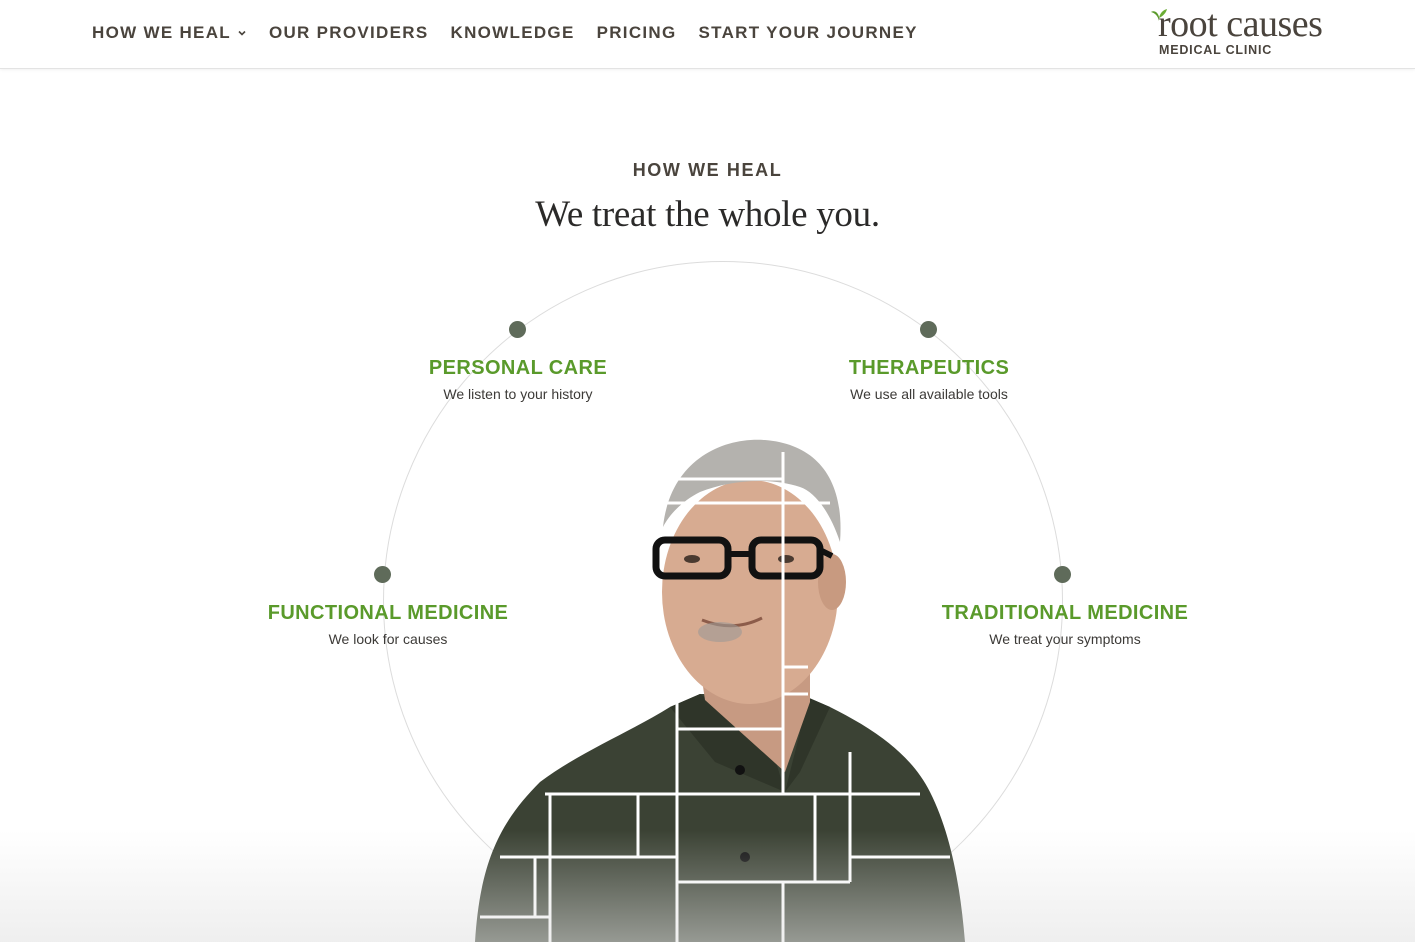 The height and width of the screenshot is (942, 1415). What do you see at coordinates (1065, 613) in the screenshot?
I see `pillar-title: TRADITIONAL MEDICINE` at bounding box center [1065, 613].